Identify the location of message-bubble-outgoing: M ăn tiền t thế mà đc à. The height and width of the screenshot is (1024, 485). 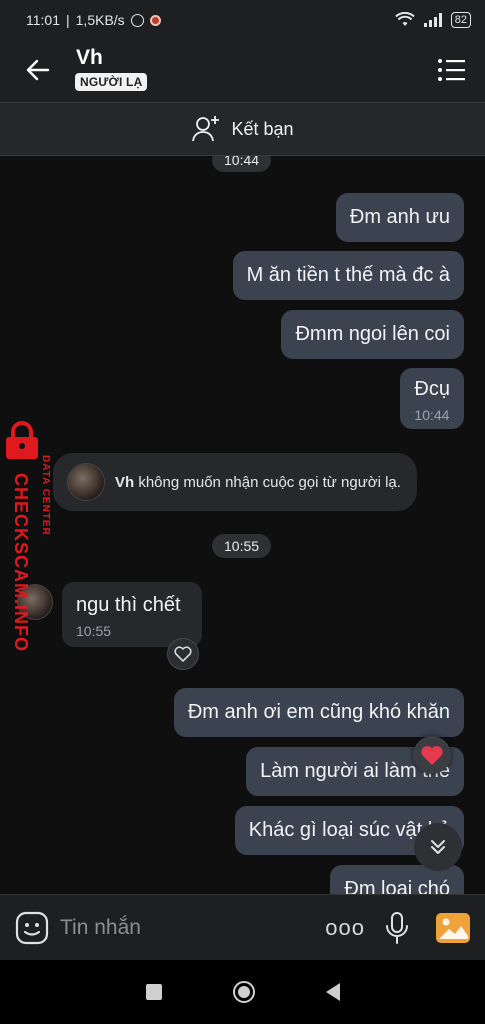
(348, 275).